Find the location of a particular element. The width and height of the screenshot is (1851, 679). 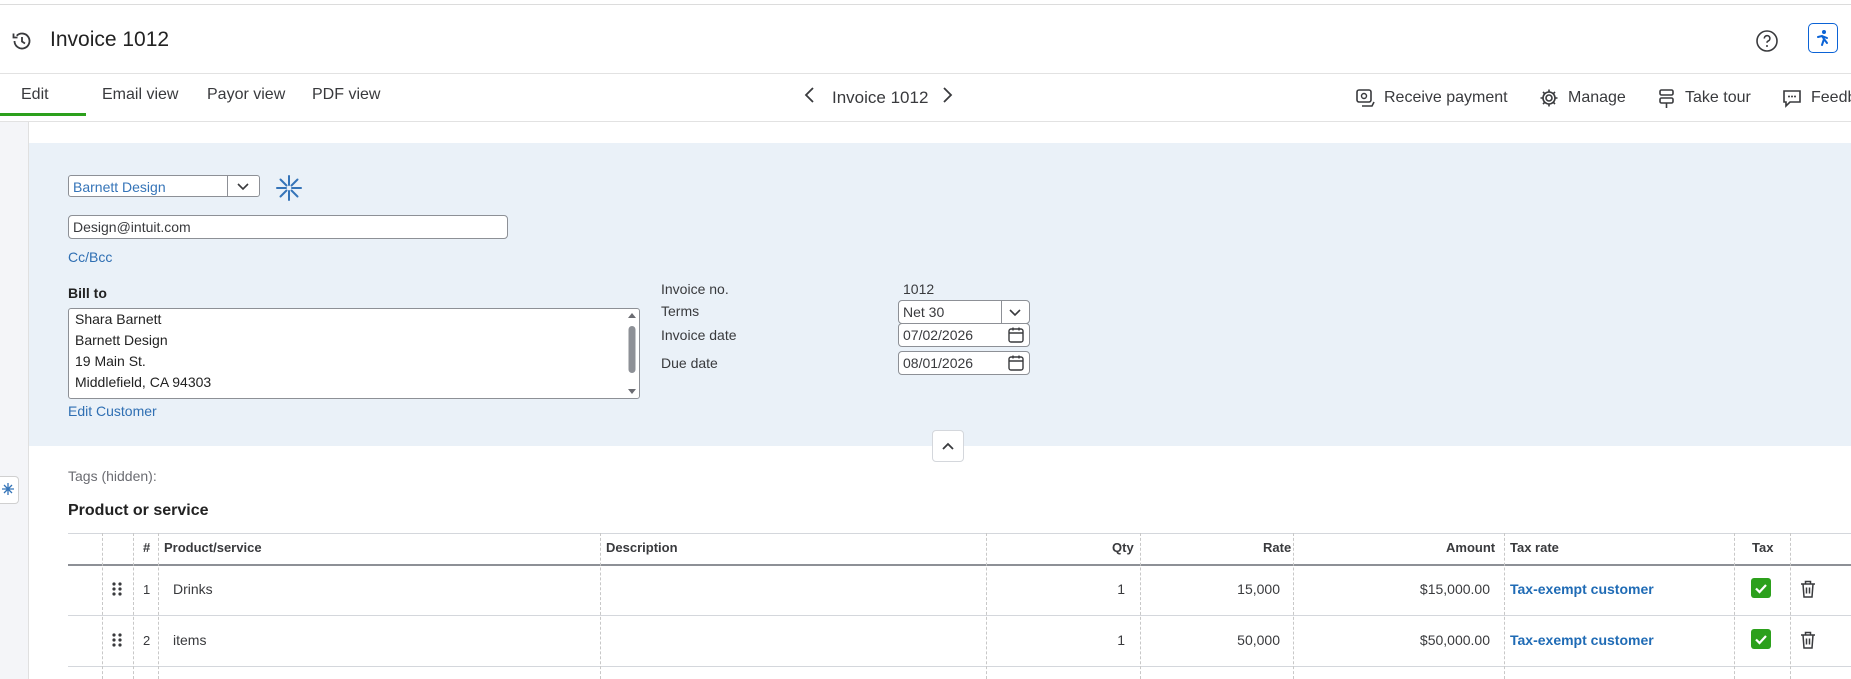

due-date-label: Due date is located at coordinates (689, 363).